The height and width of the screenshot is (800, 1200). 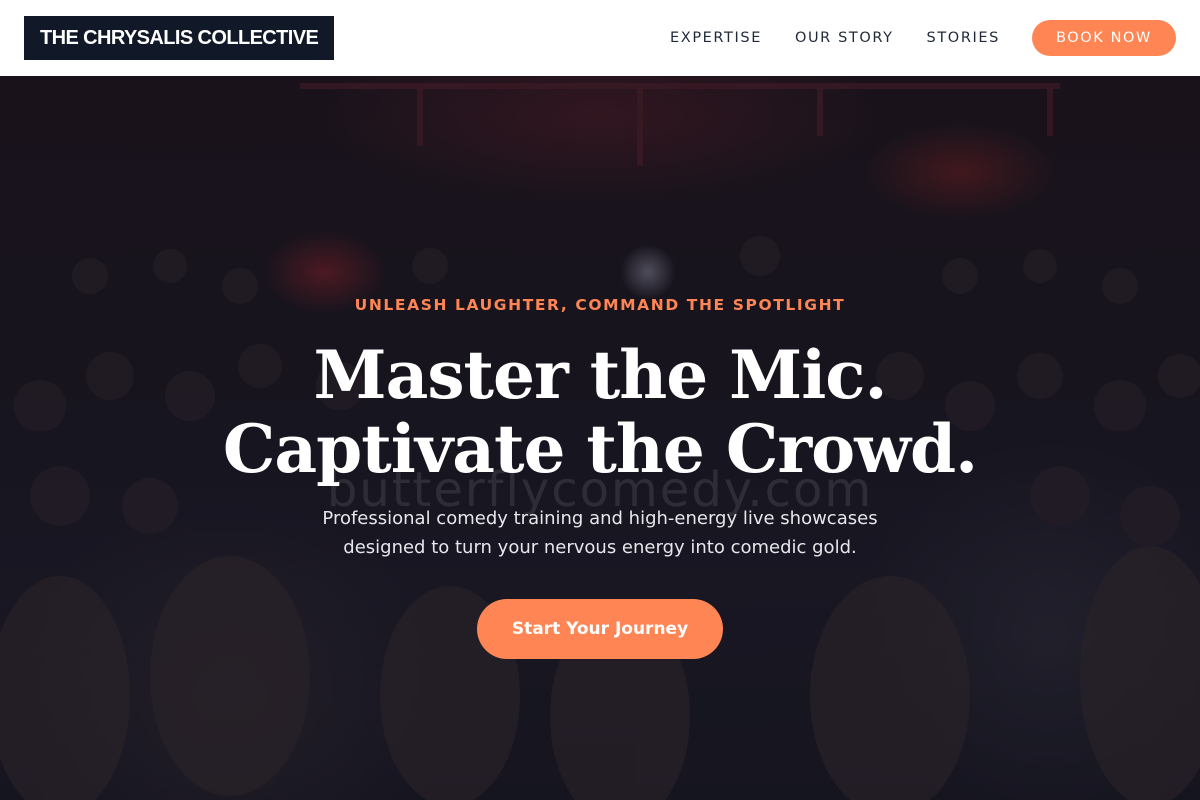 What do you see at coordinates (844, 38) in the screenshot?
I see `nav-link-our-story: OUR STORY` at bounding box center [844, 38].